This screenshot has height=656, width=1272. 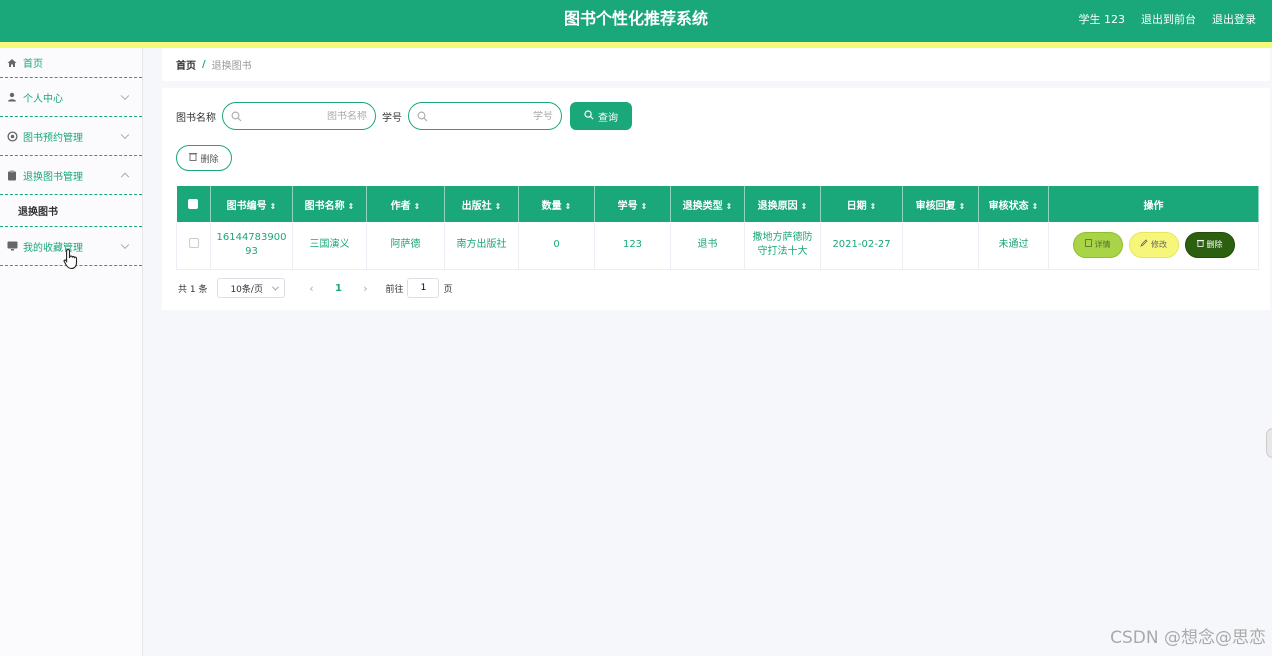 I want to click on select-all-checkbox, so click(x=193, y=204).